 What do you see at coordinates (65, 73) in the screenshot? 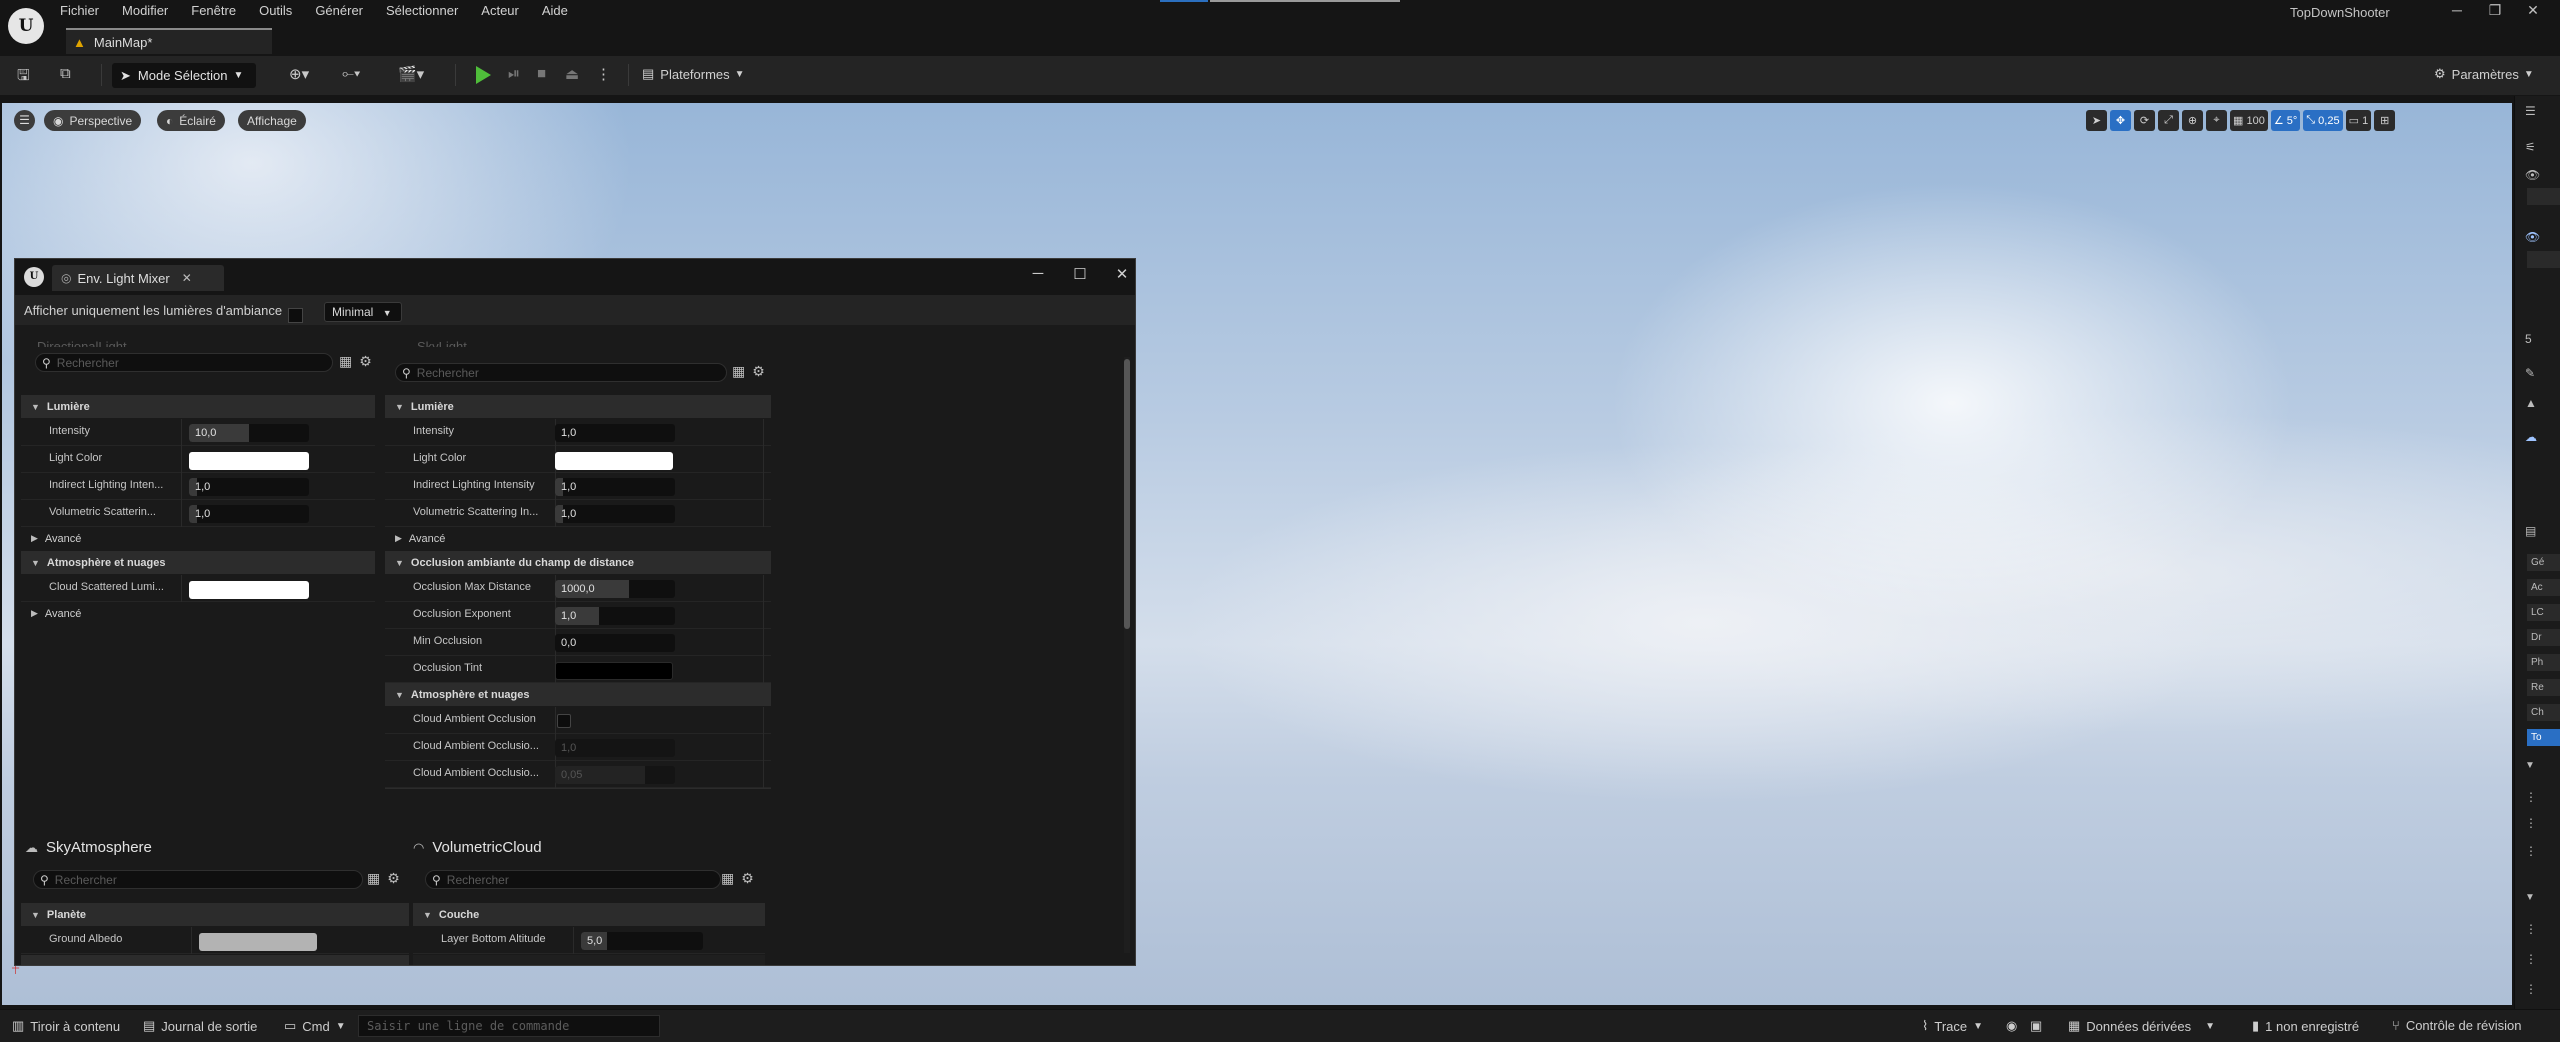
I see `open-asset-icon: ⧉` at bounding box center [65, 73].